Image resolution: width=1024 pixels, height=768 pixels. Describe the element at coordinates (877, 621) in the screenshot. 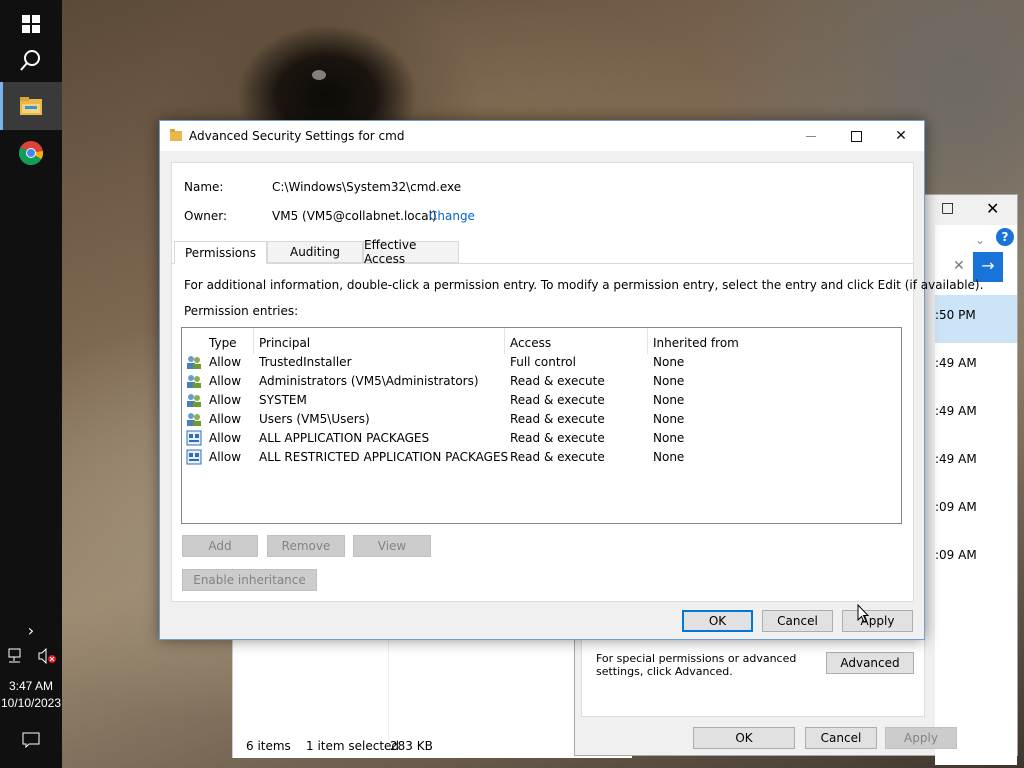

I see `apply-button: Apply` at that location.